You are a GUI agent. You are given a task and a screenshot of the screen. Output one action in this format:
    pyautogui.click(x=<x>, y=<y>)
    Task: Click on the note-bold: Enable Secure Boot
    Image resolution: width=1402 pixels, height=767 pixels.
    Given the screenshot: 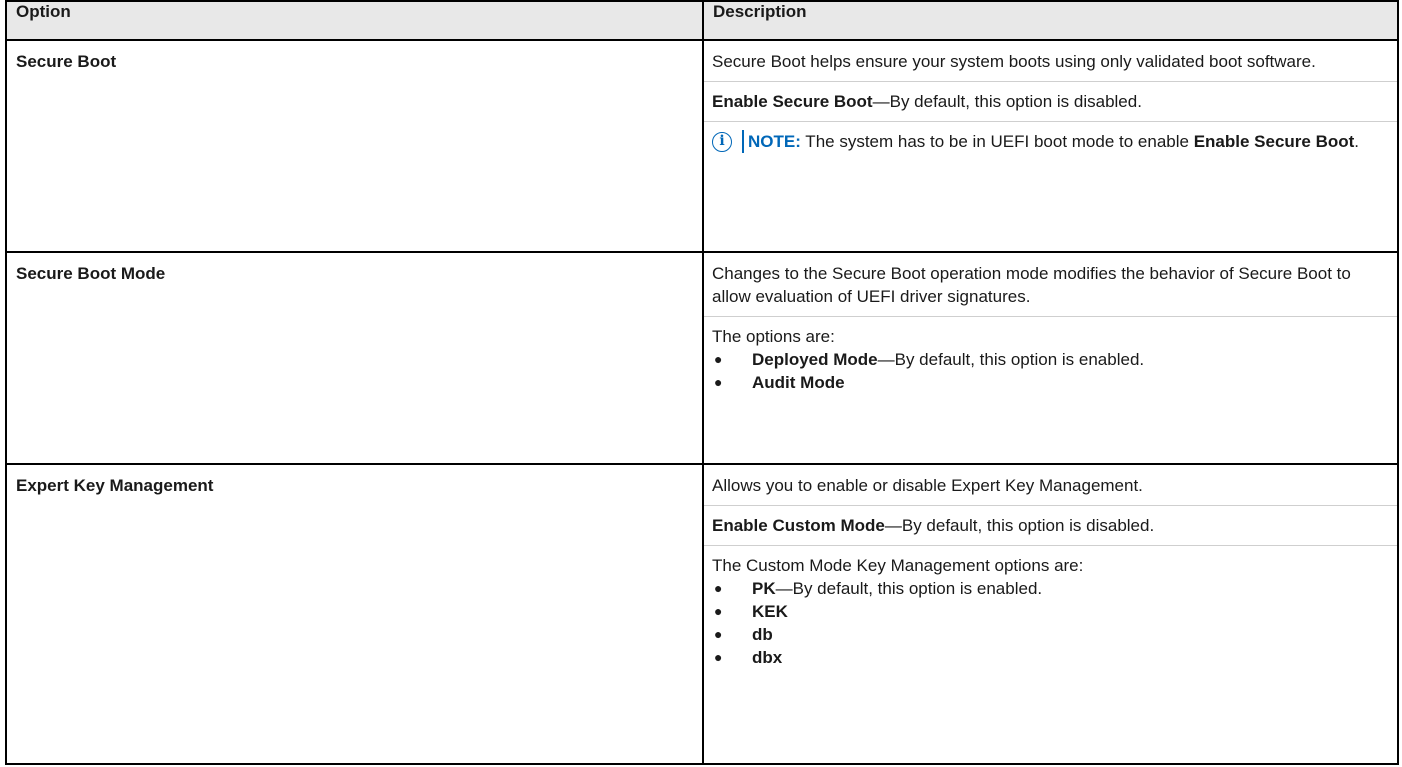 What is the action you would take?
    pyautogui.click(x=1274, y=141)
    